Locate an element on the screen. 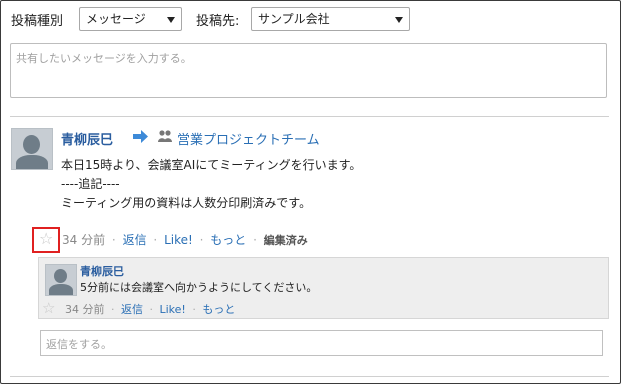  post-group-link: 営業プロジェクトチーム is located at coordinates (248, 138).